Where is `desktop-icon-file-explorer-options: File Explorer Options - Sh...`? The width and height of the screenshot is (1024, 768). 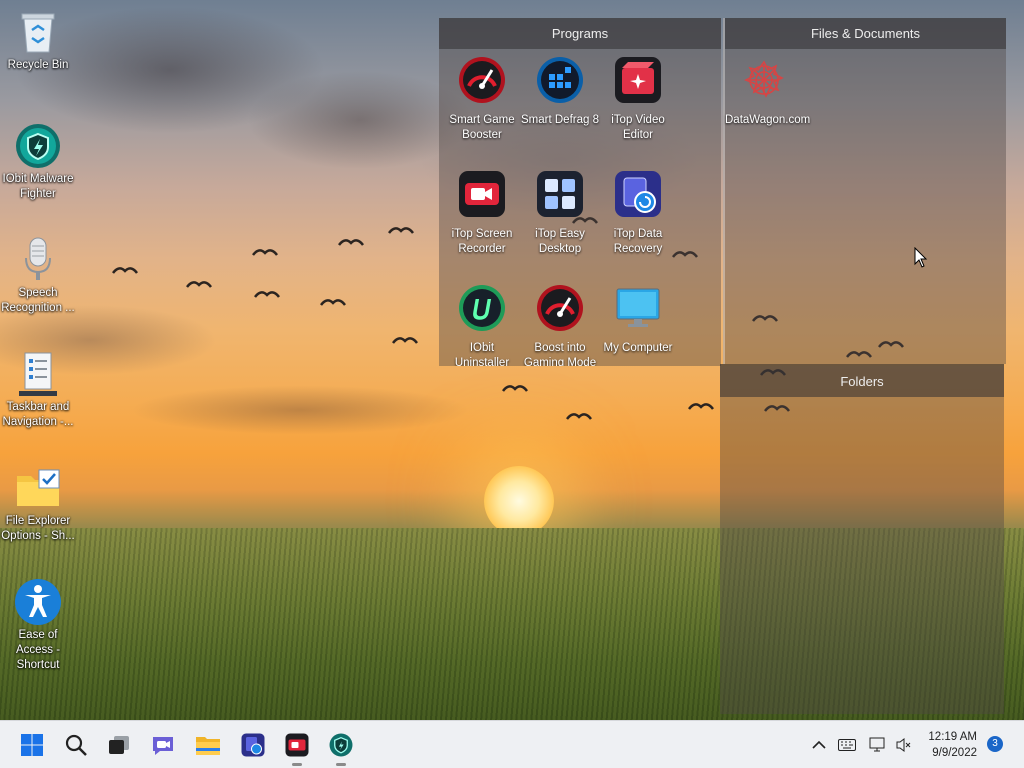 desktop-icon-file-explorer-options: File Explorer Options - Sh... is located at coordinates (38, 504).